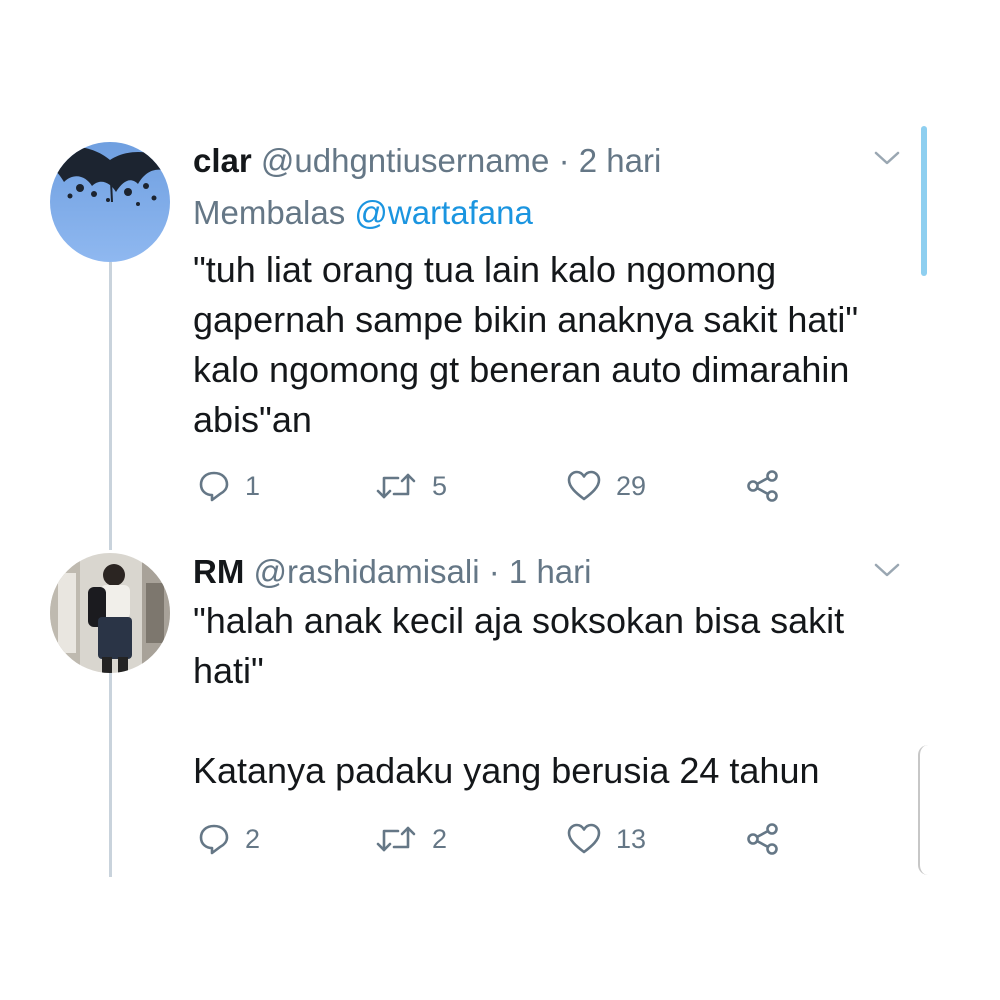 This screenshot has height=1000, width=1000. What do you see at coordinates (440, 485) in the screenshot?
I see `retweet-count: 5` at bounding box center [440, 485].